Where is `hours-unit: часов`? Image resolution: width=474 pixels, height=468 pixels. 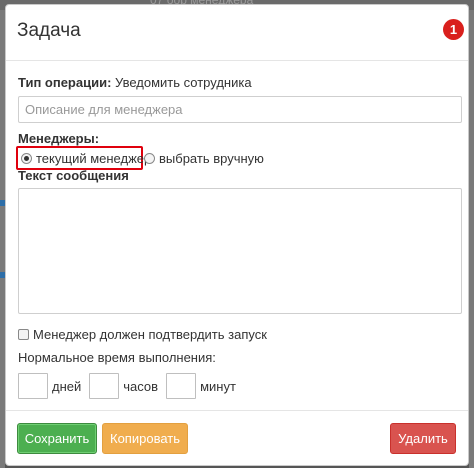
hours-unit: часов is located at coordinates (141, 386).